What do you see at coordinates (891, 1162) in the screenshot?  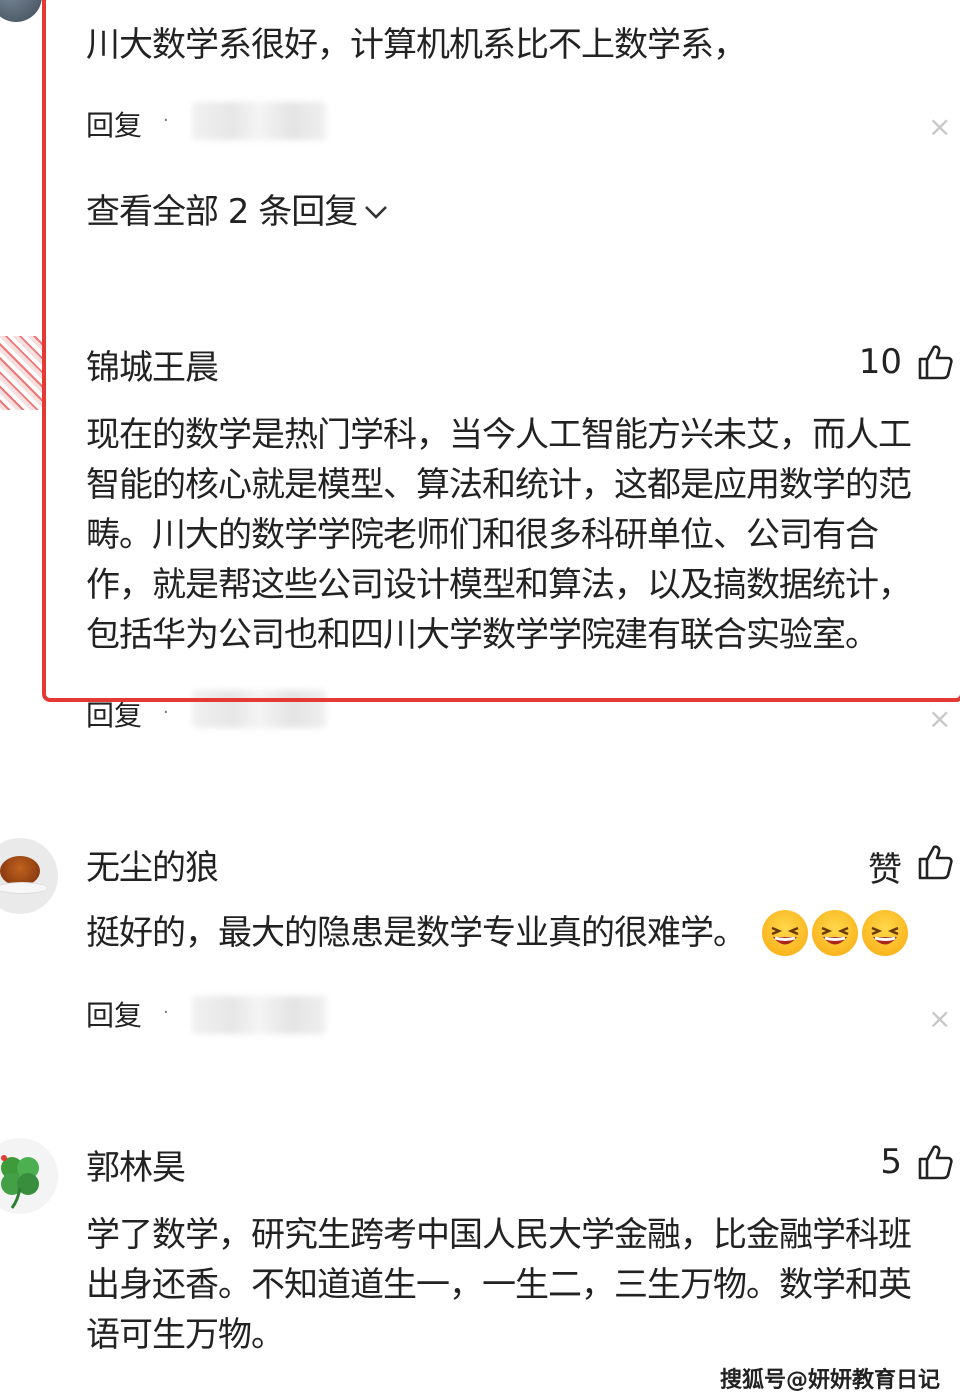 I see `like-count: 5` at bounding box center [891, 1162].